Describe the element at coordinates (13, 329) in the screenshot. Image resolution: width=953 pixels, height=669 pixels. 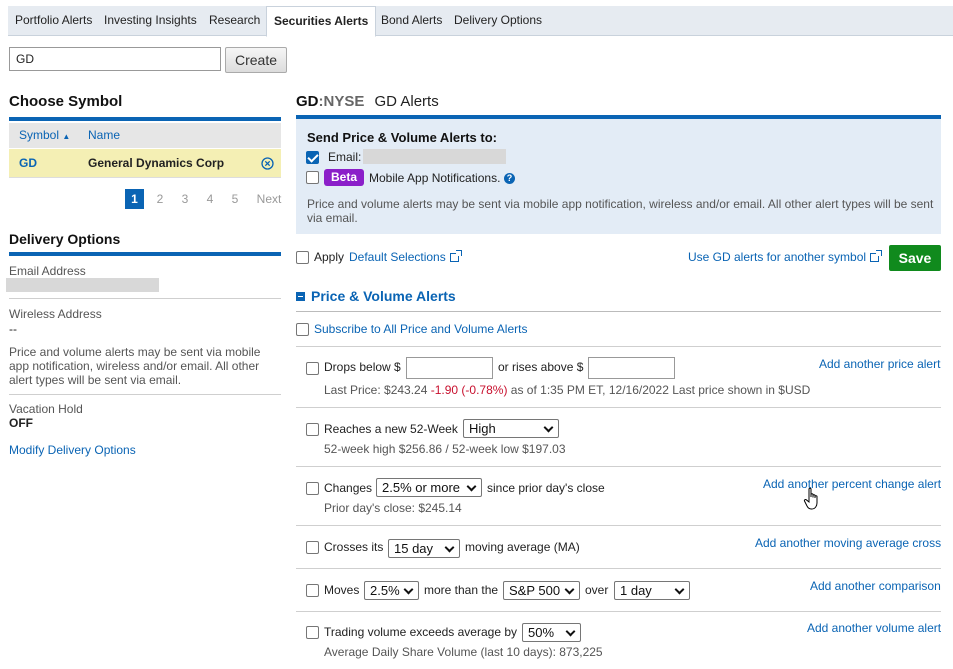
I see `wireless-address-value: --` at that location.